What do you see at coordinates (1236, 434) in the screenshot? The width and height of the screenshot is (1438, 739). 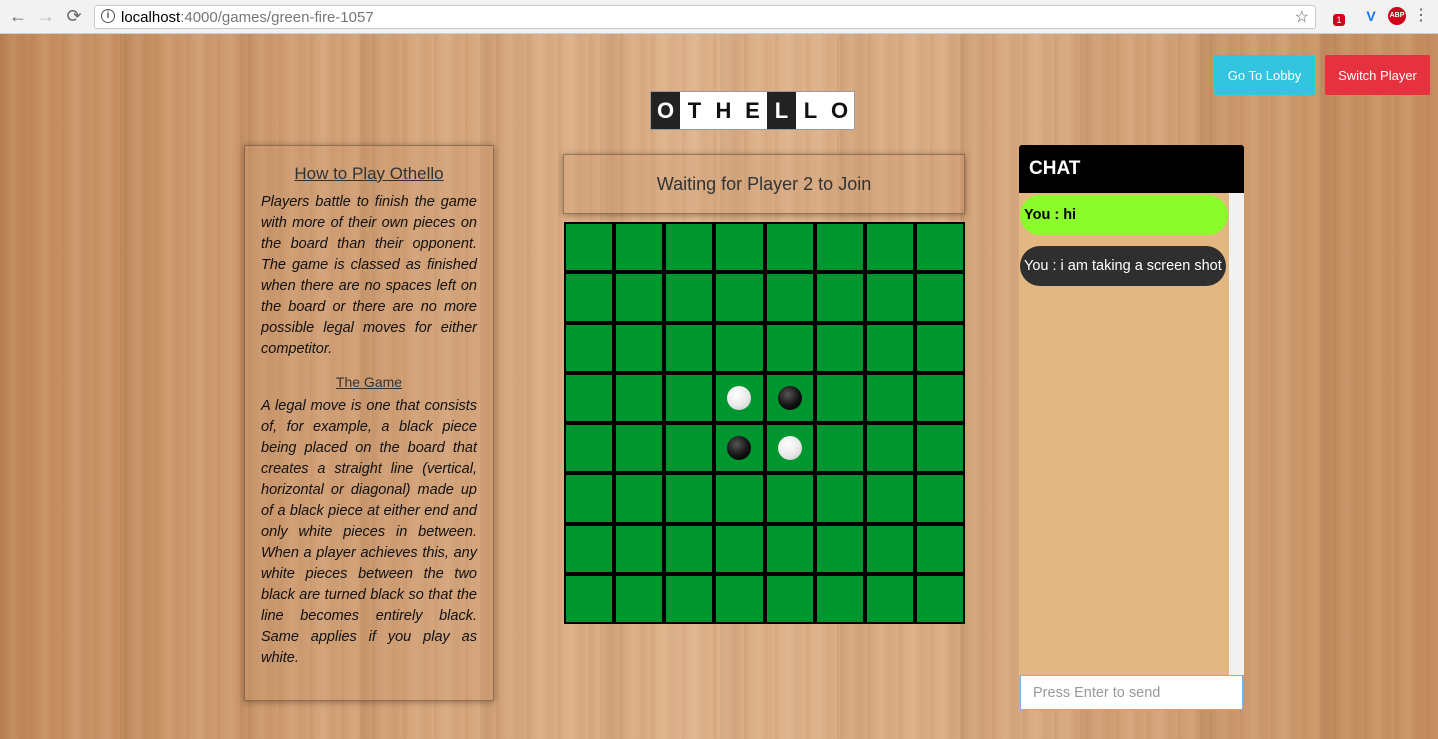 I see `chat-scrollbar` at bounding box center [1236, 434].